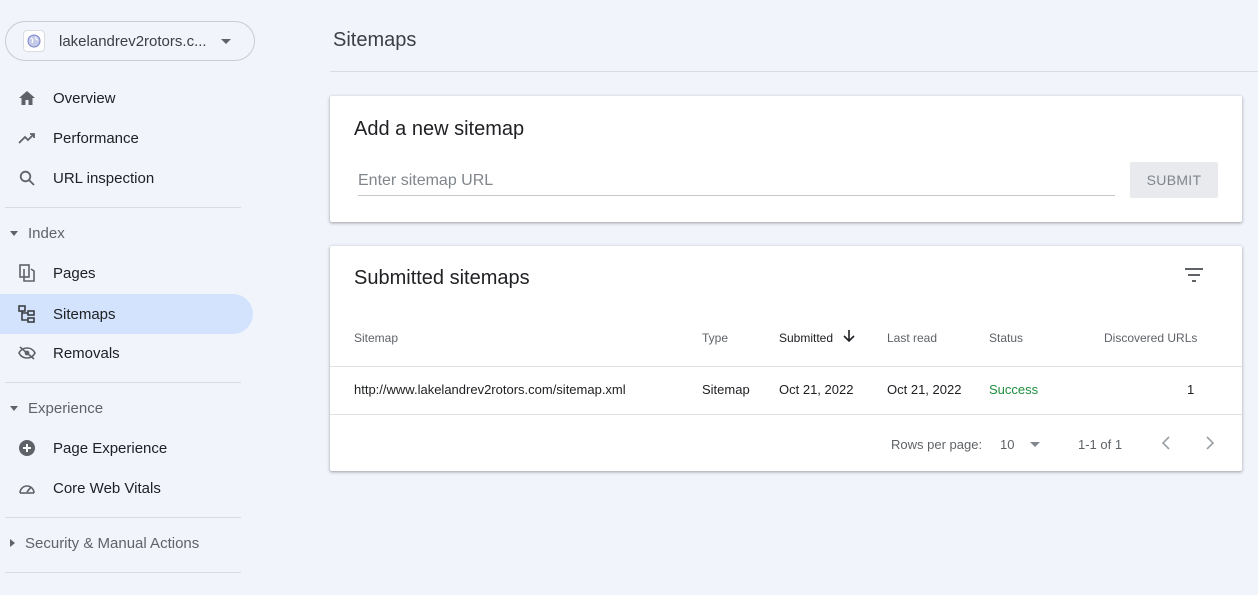  Describe the element at coordinates (1174, 180) in the screenshot. I see `submit-button: SUBMIT` at that location.